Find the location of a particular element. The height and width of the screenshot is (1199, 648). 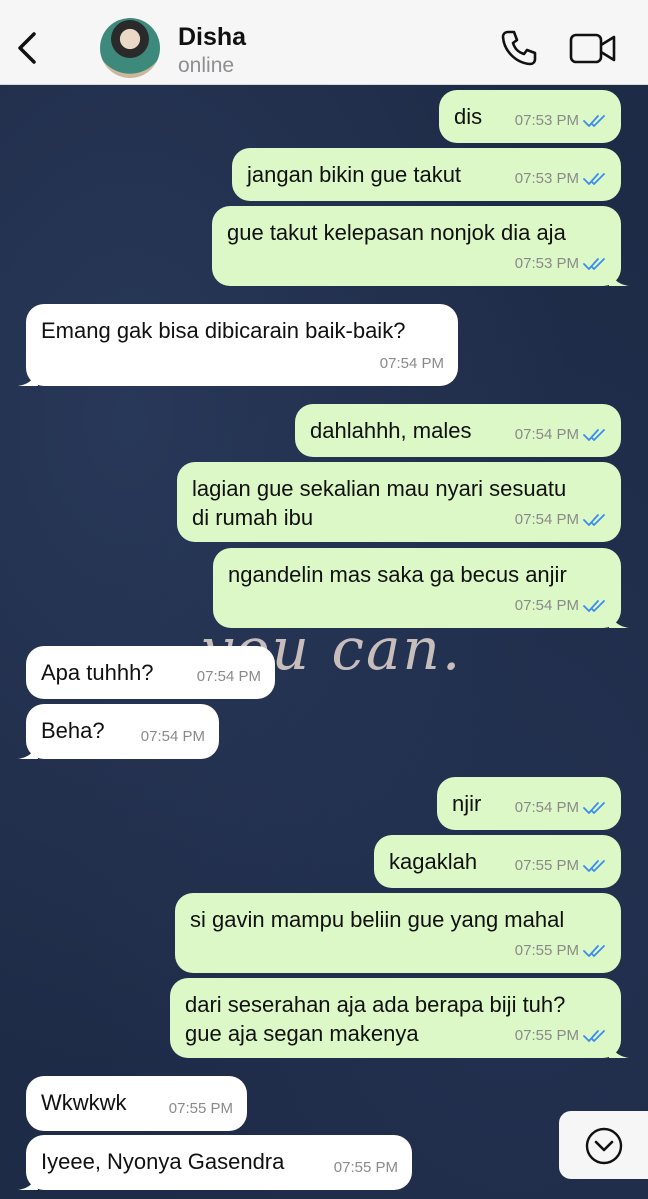

outgoing-message-bubble: kagaklah 07:55 PM is located at coordinates (497, 861).